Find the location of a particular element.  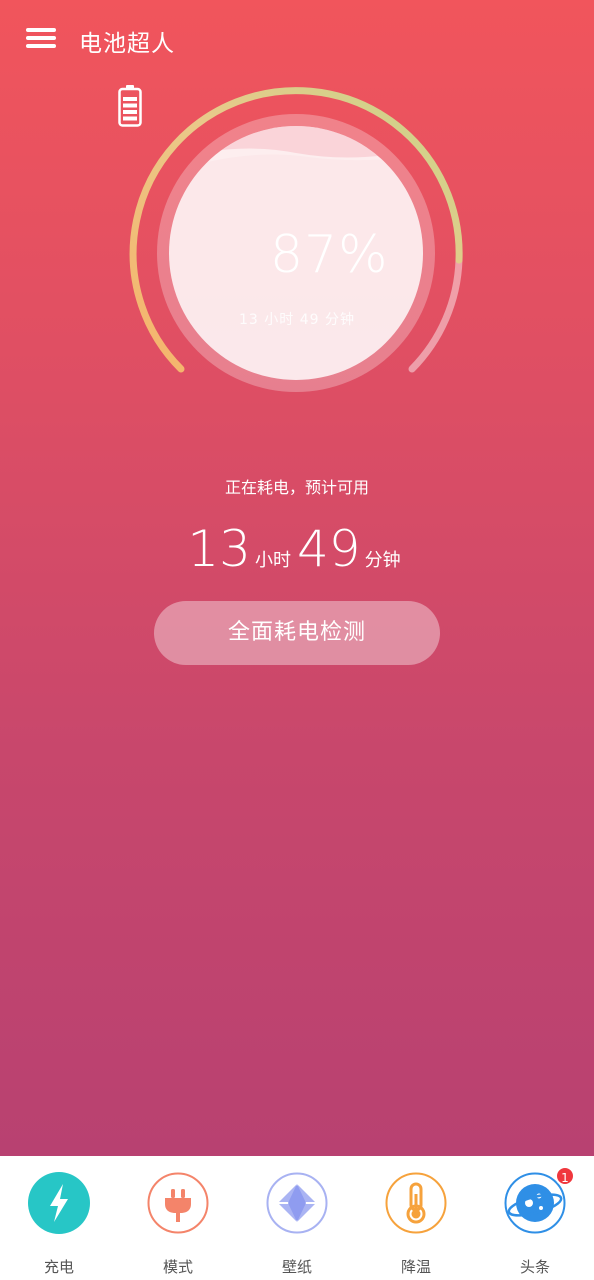

remaining-time-small: 13 小时 49 分钟 is located at coordinates (297, 320).